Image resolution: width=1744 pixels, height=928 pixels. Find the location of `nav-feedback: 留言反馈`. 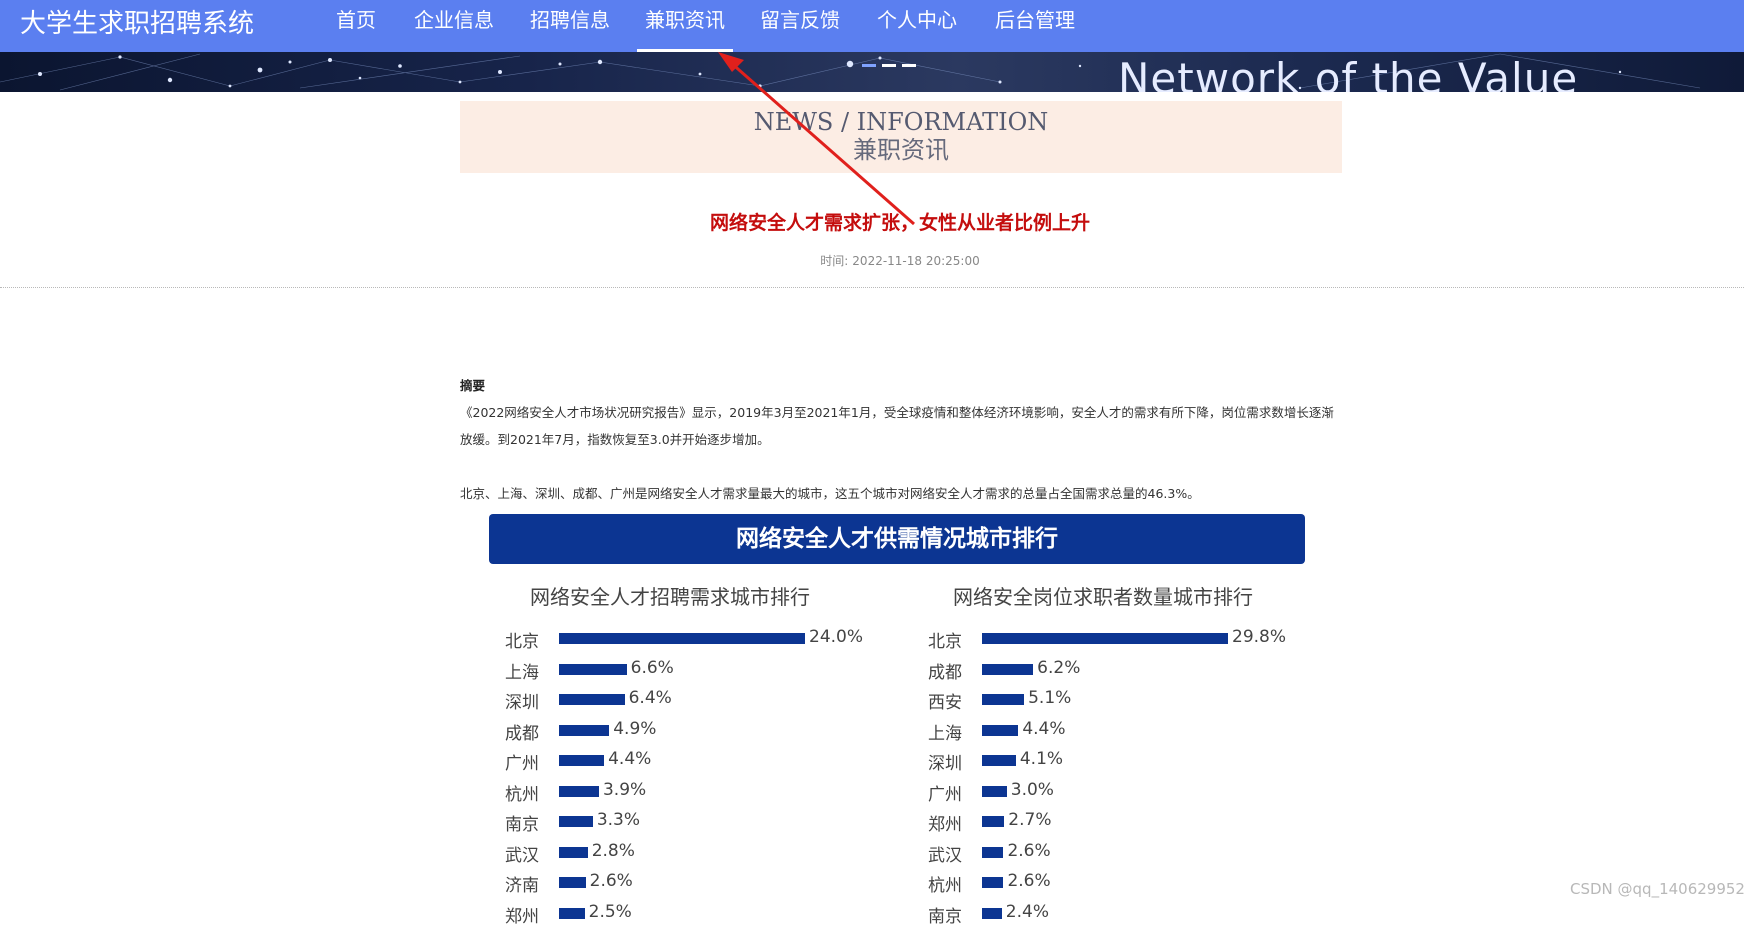

nav-feedback: 留言反馈 is located at coordinates (800, 26).